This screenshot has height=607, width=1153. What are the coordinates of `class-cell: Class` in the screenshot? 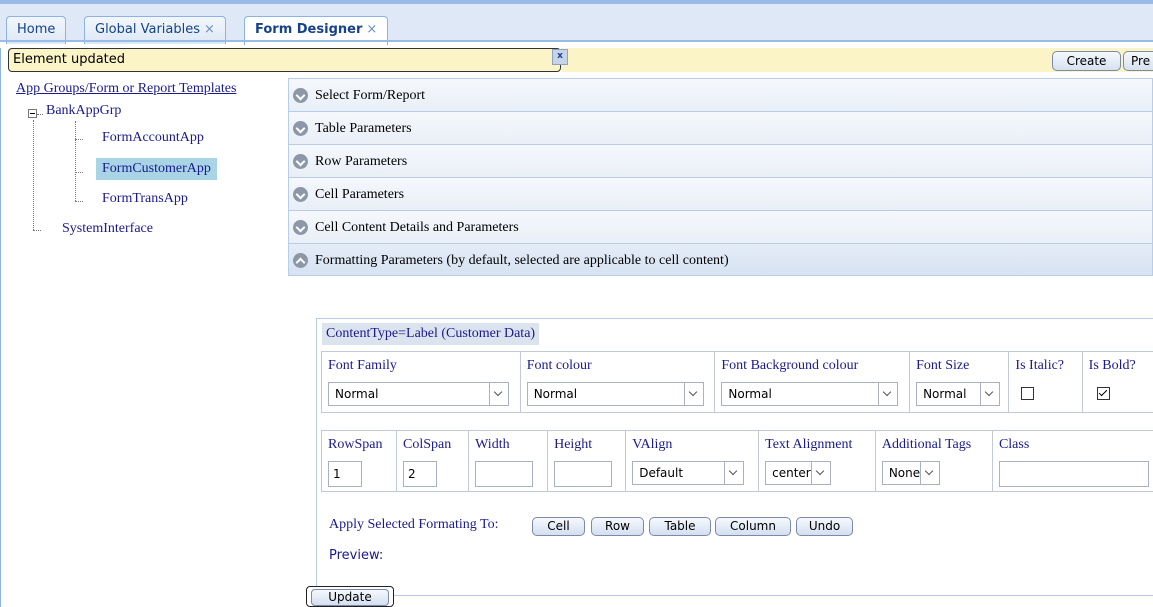 It's located at (1072, 461).